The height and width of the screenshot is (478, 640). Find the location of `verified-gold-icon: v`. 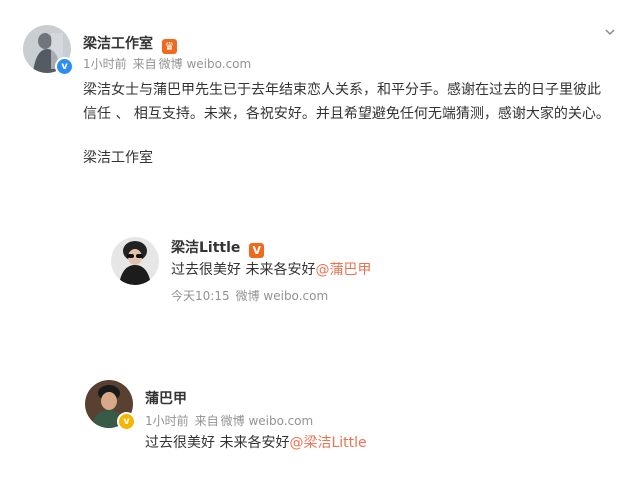

verified-gold-icon: v is located at coordinates (126, 421).